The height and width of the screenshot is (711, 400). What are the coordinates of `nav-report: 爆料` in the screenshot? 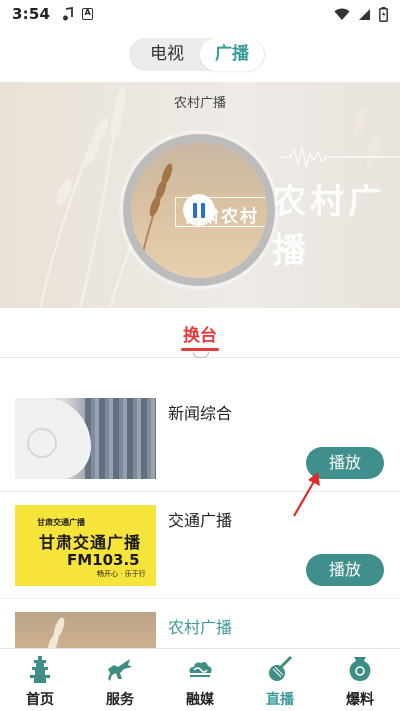 It's located at (360, 680).